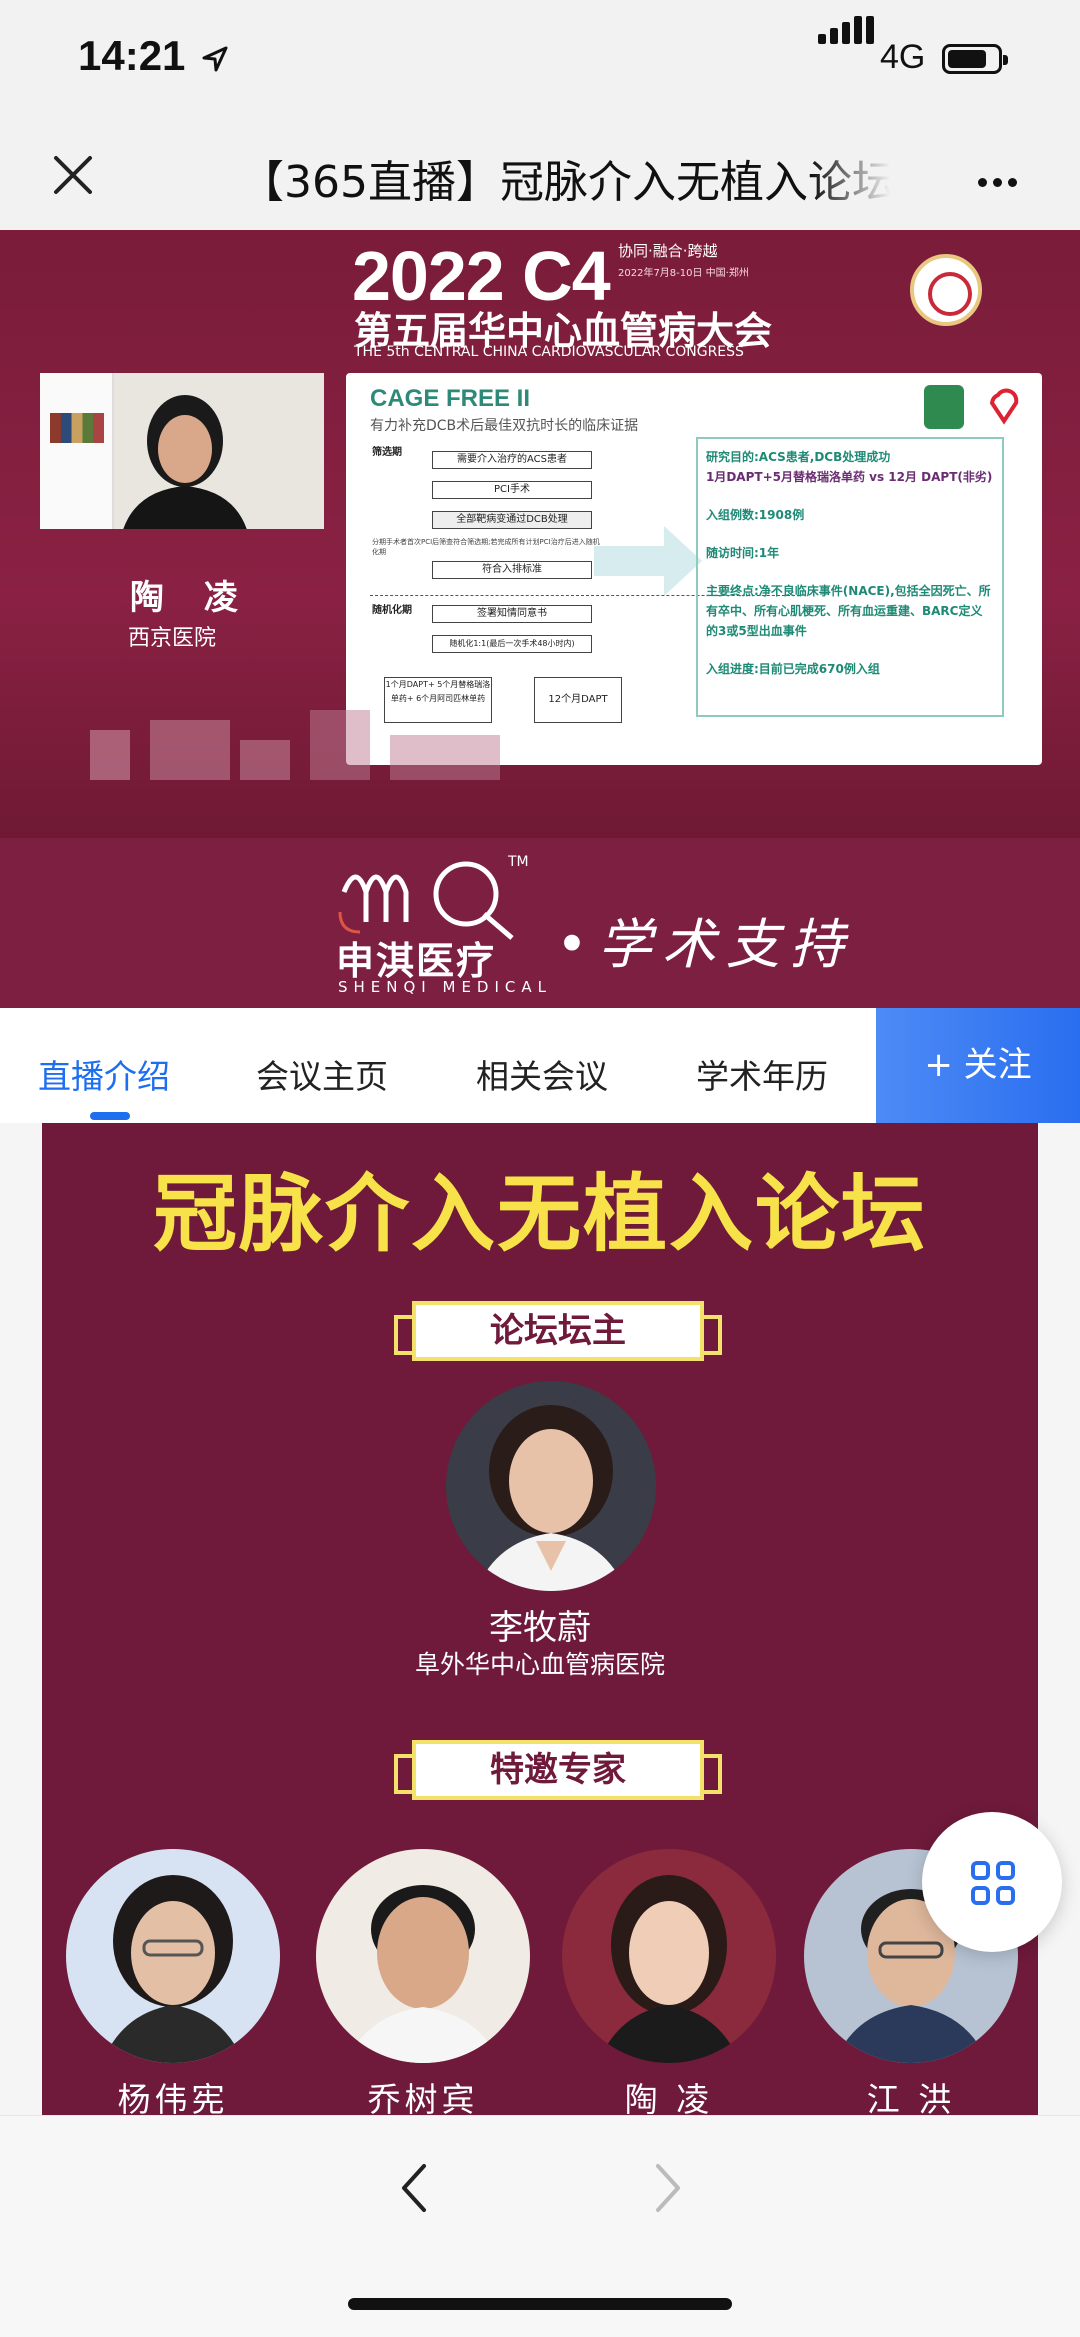 The width and height of the screenshot is (1080, 2337). What do you see at coordinates (743, 553) in the screenshot?
I see `info-followup: 随访时间:1年` at bounding box center [743, 553].